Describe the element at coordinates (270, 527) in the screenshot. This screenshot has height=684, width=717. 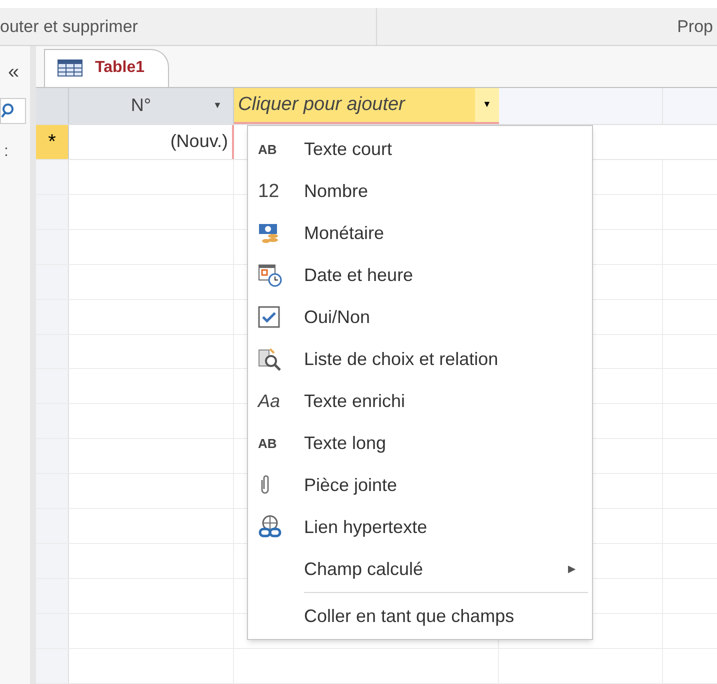
I see `globe-link-icon` at that location.